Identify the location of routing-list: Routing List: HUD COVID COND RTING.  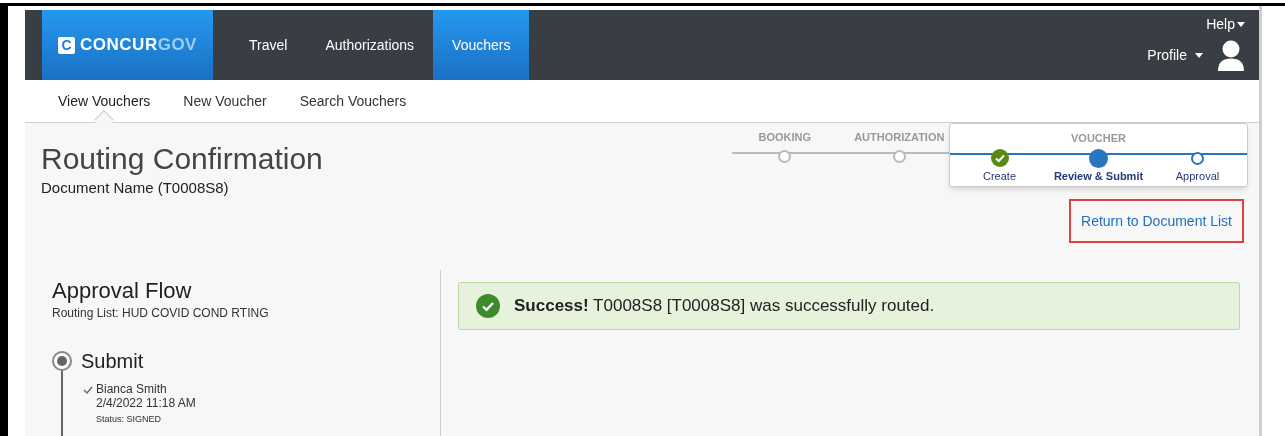
(246, 313).